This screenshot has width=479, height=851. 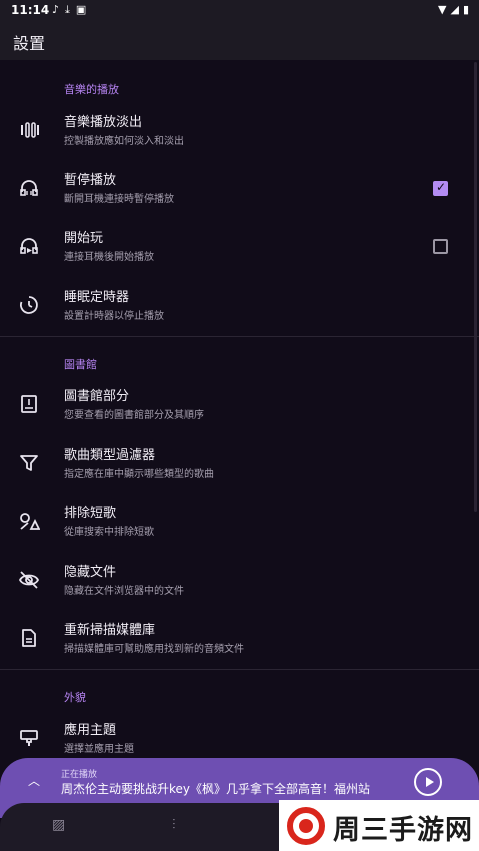 I want to click on play-circle-icon, so click(x=428, y=782).